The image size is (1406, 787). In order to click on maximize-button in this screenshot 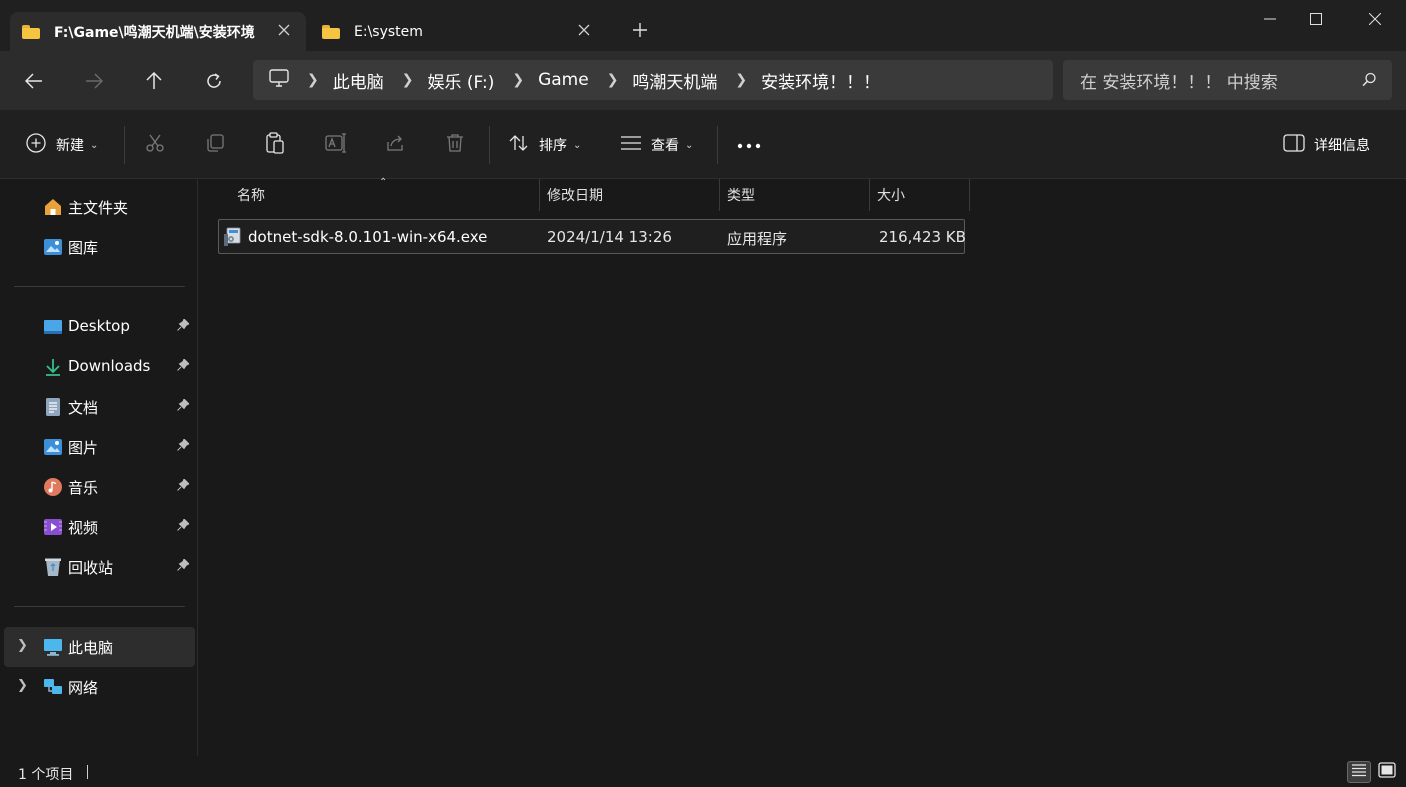, I will do `click(1316, 19)`.